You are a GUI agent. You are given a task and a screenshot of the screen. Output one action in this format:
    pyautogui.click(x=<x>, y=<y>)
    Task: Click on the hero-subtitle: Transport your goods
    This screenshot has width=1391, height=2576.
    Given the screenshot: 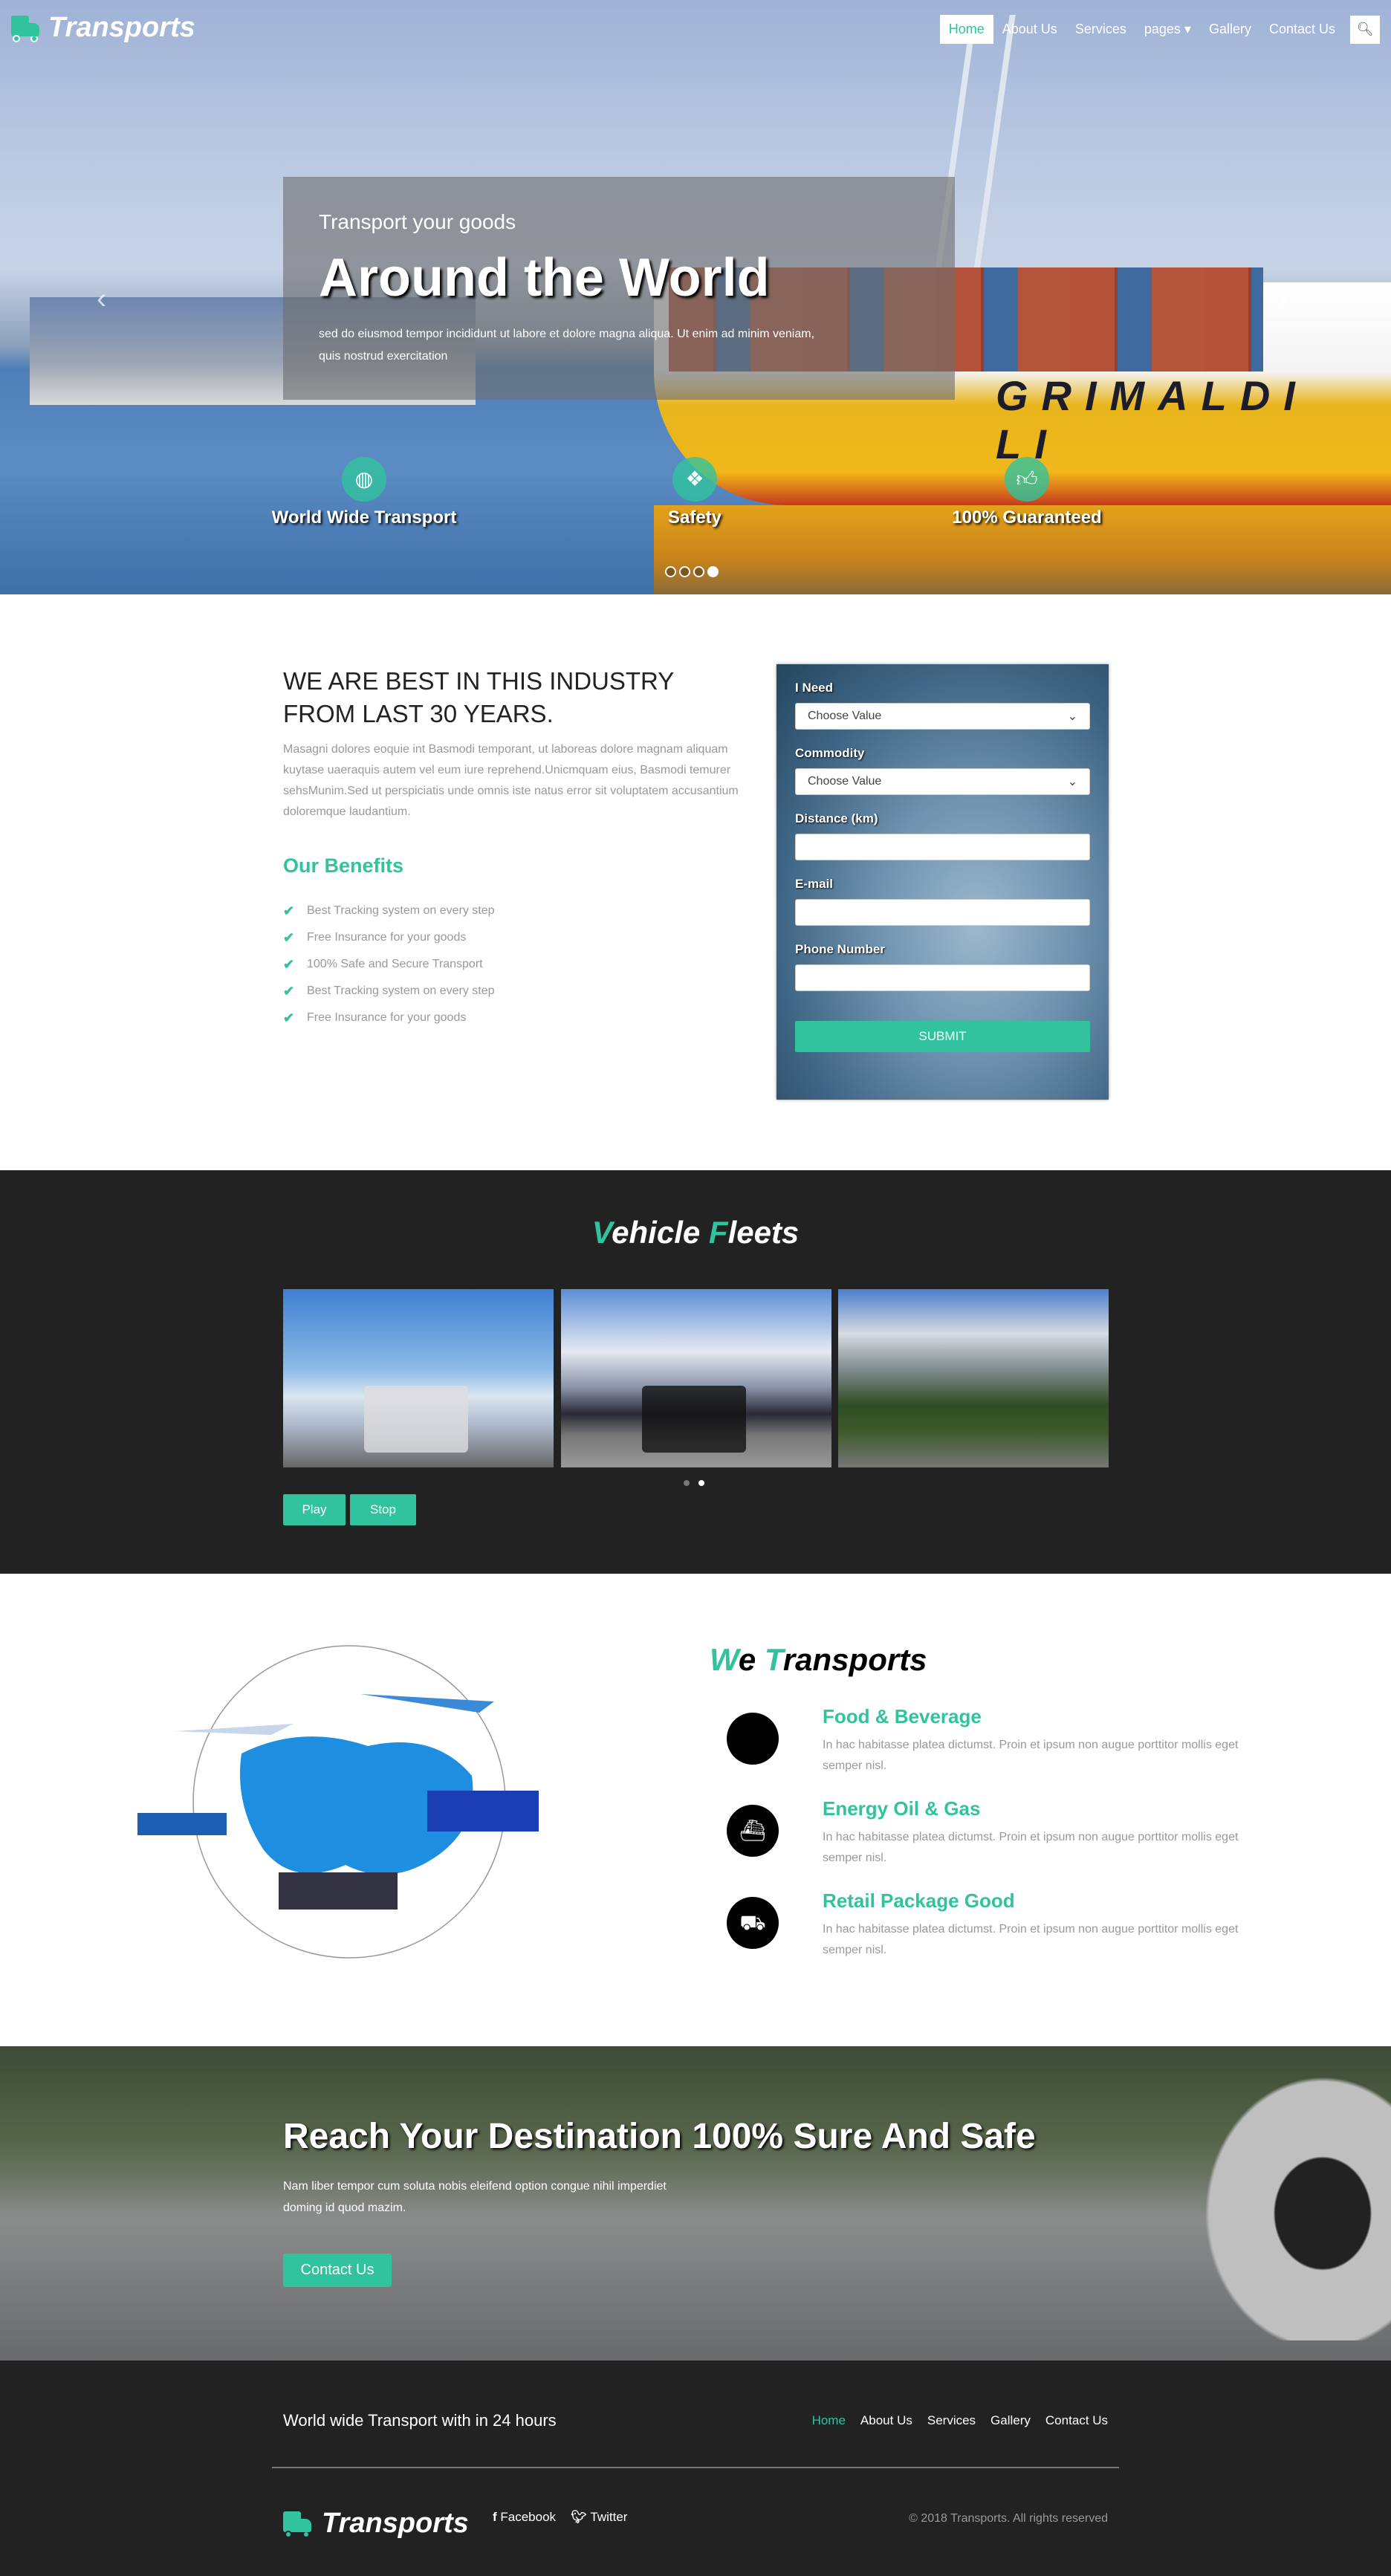 What is the action you would take?
    pyautogui.click(x=417, y=221)
    